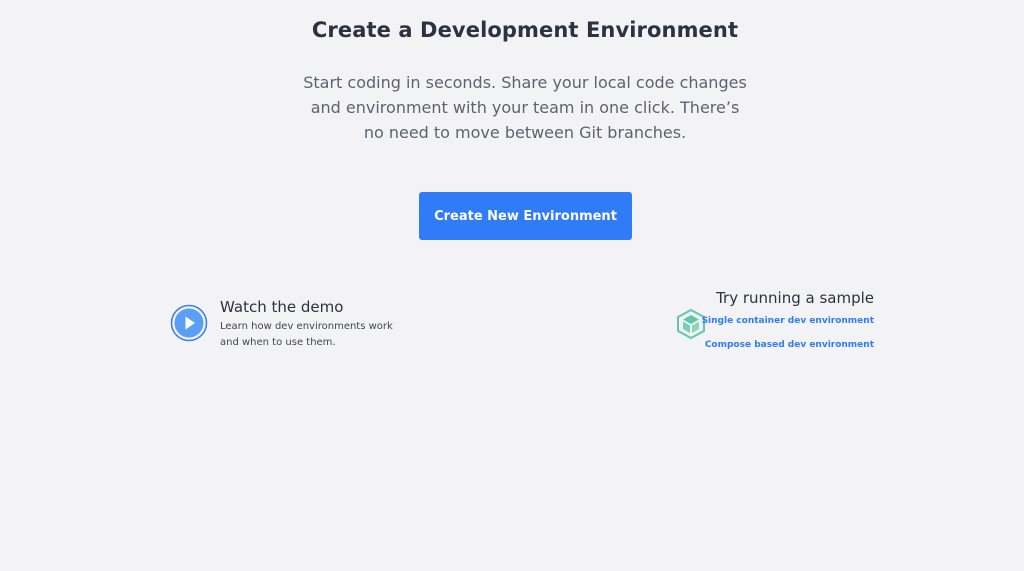 The height and width of the screenshot is (571, 1024). What do you see at coordinates (525, 30) in the screenshot?
I see `page-title: Create a Development Environment` at bounding box center [525, 30].